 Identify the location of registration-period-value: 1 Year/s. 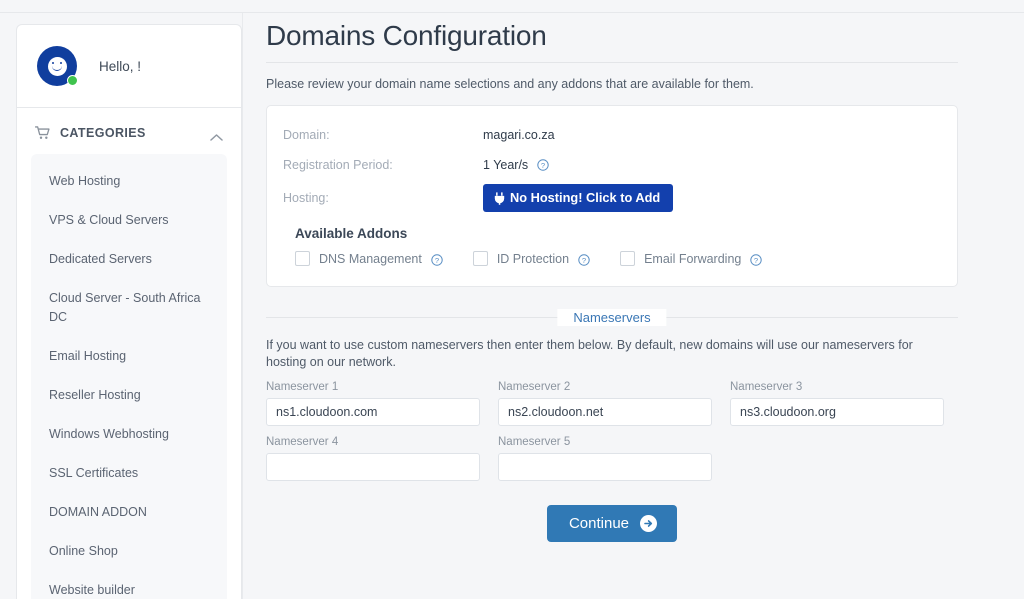
(506, 165).